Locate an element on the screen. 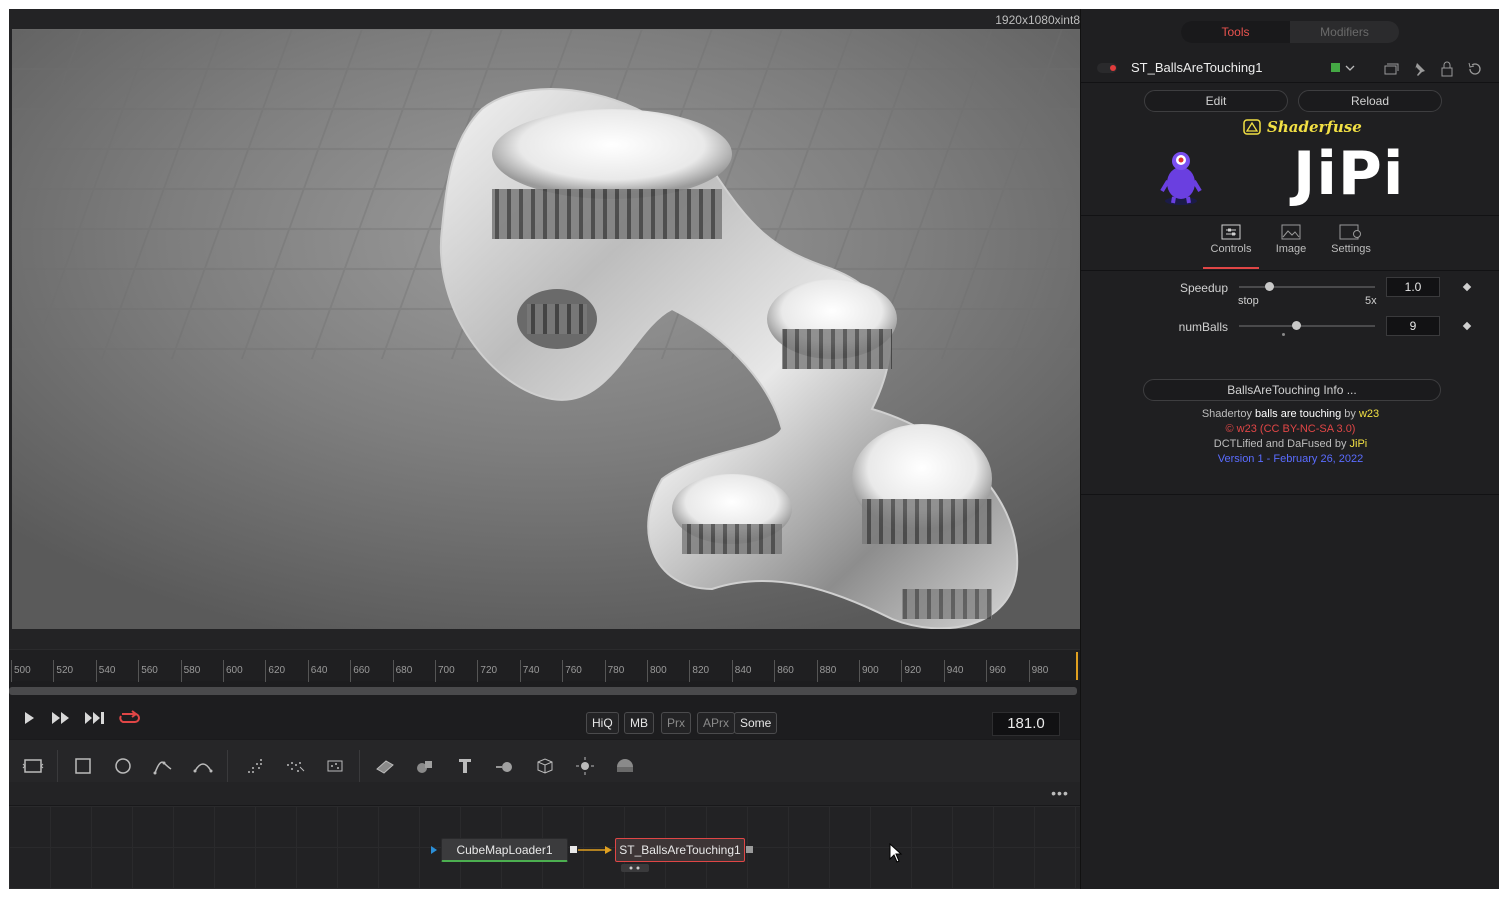 The height and width of the screenshot is (897, 1507). credit-shader-title: balls are touching is located at coordinates (1298, 414).